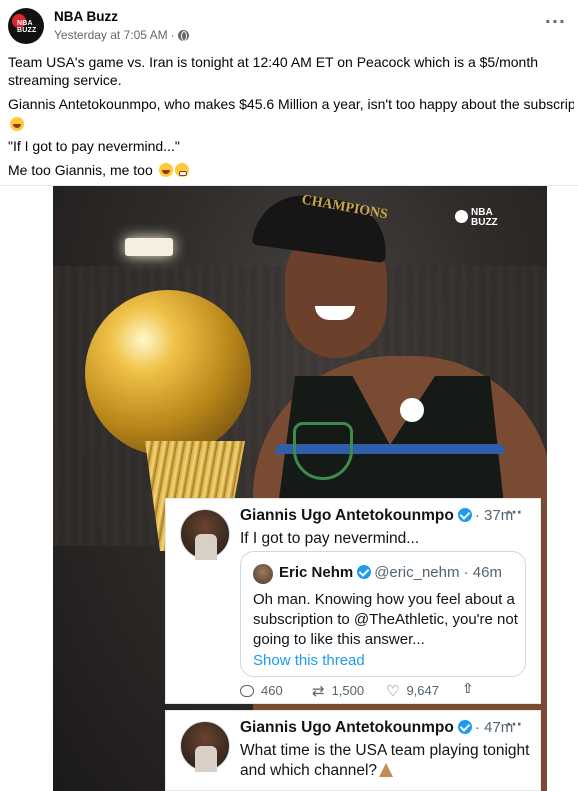 The width and height of the screenshot is (578, 791). What do you see at coordinates (183, 35) in the screenshot?
I see `globe-icon` at bounding box center [183, 35].